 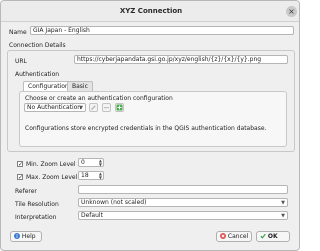 I want to click on min-zoom-checkbox: ✓, so click(x=20, y=164).